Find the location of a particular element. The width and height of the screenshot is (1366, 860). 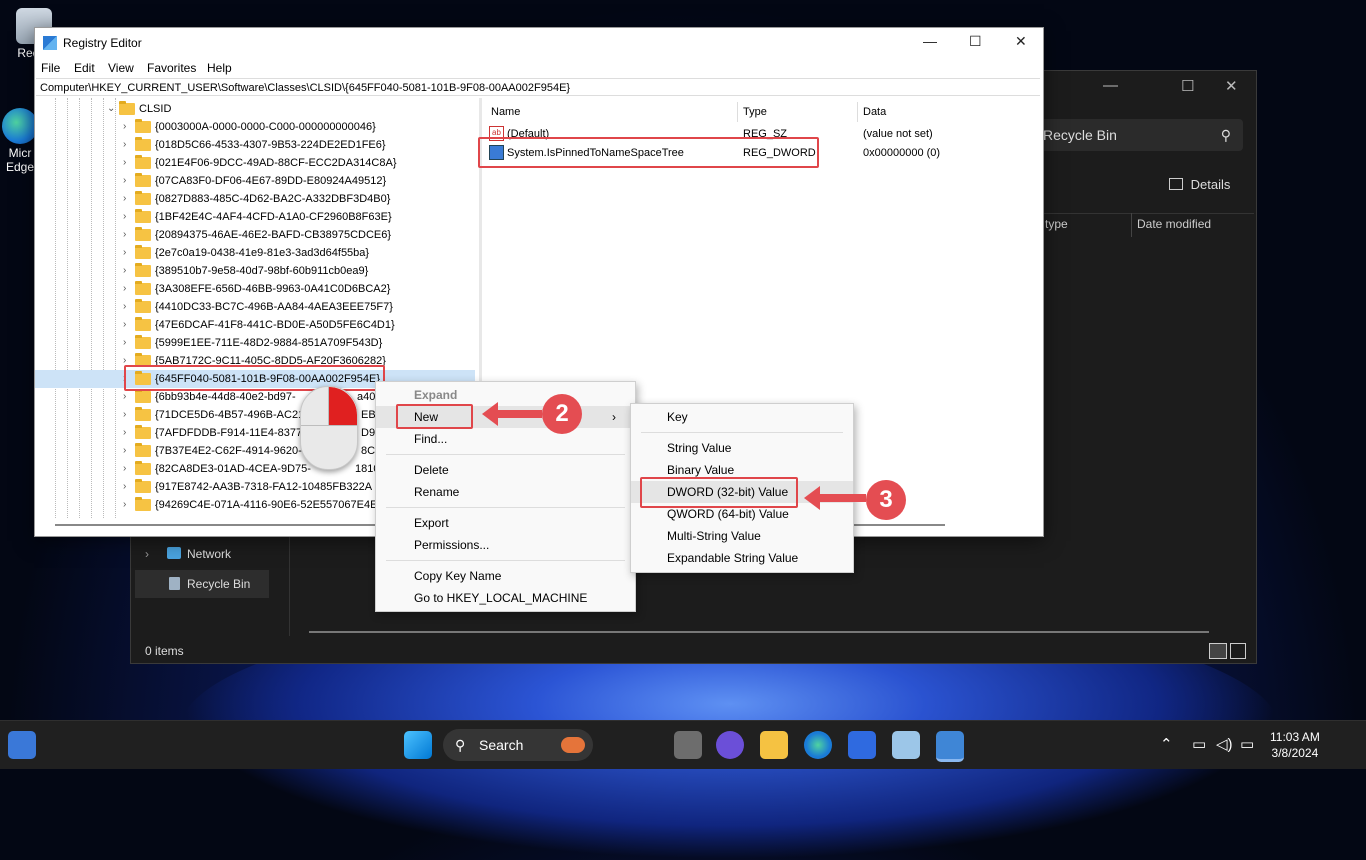

regedit-titlebar: Registry Editor — ☐ ✕ is located at coordinates (539, 43).